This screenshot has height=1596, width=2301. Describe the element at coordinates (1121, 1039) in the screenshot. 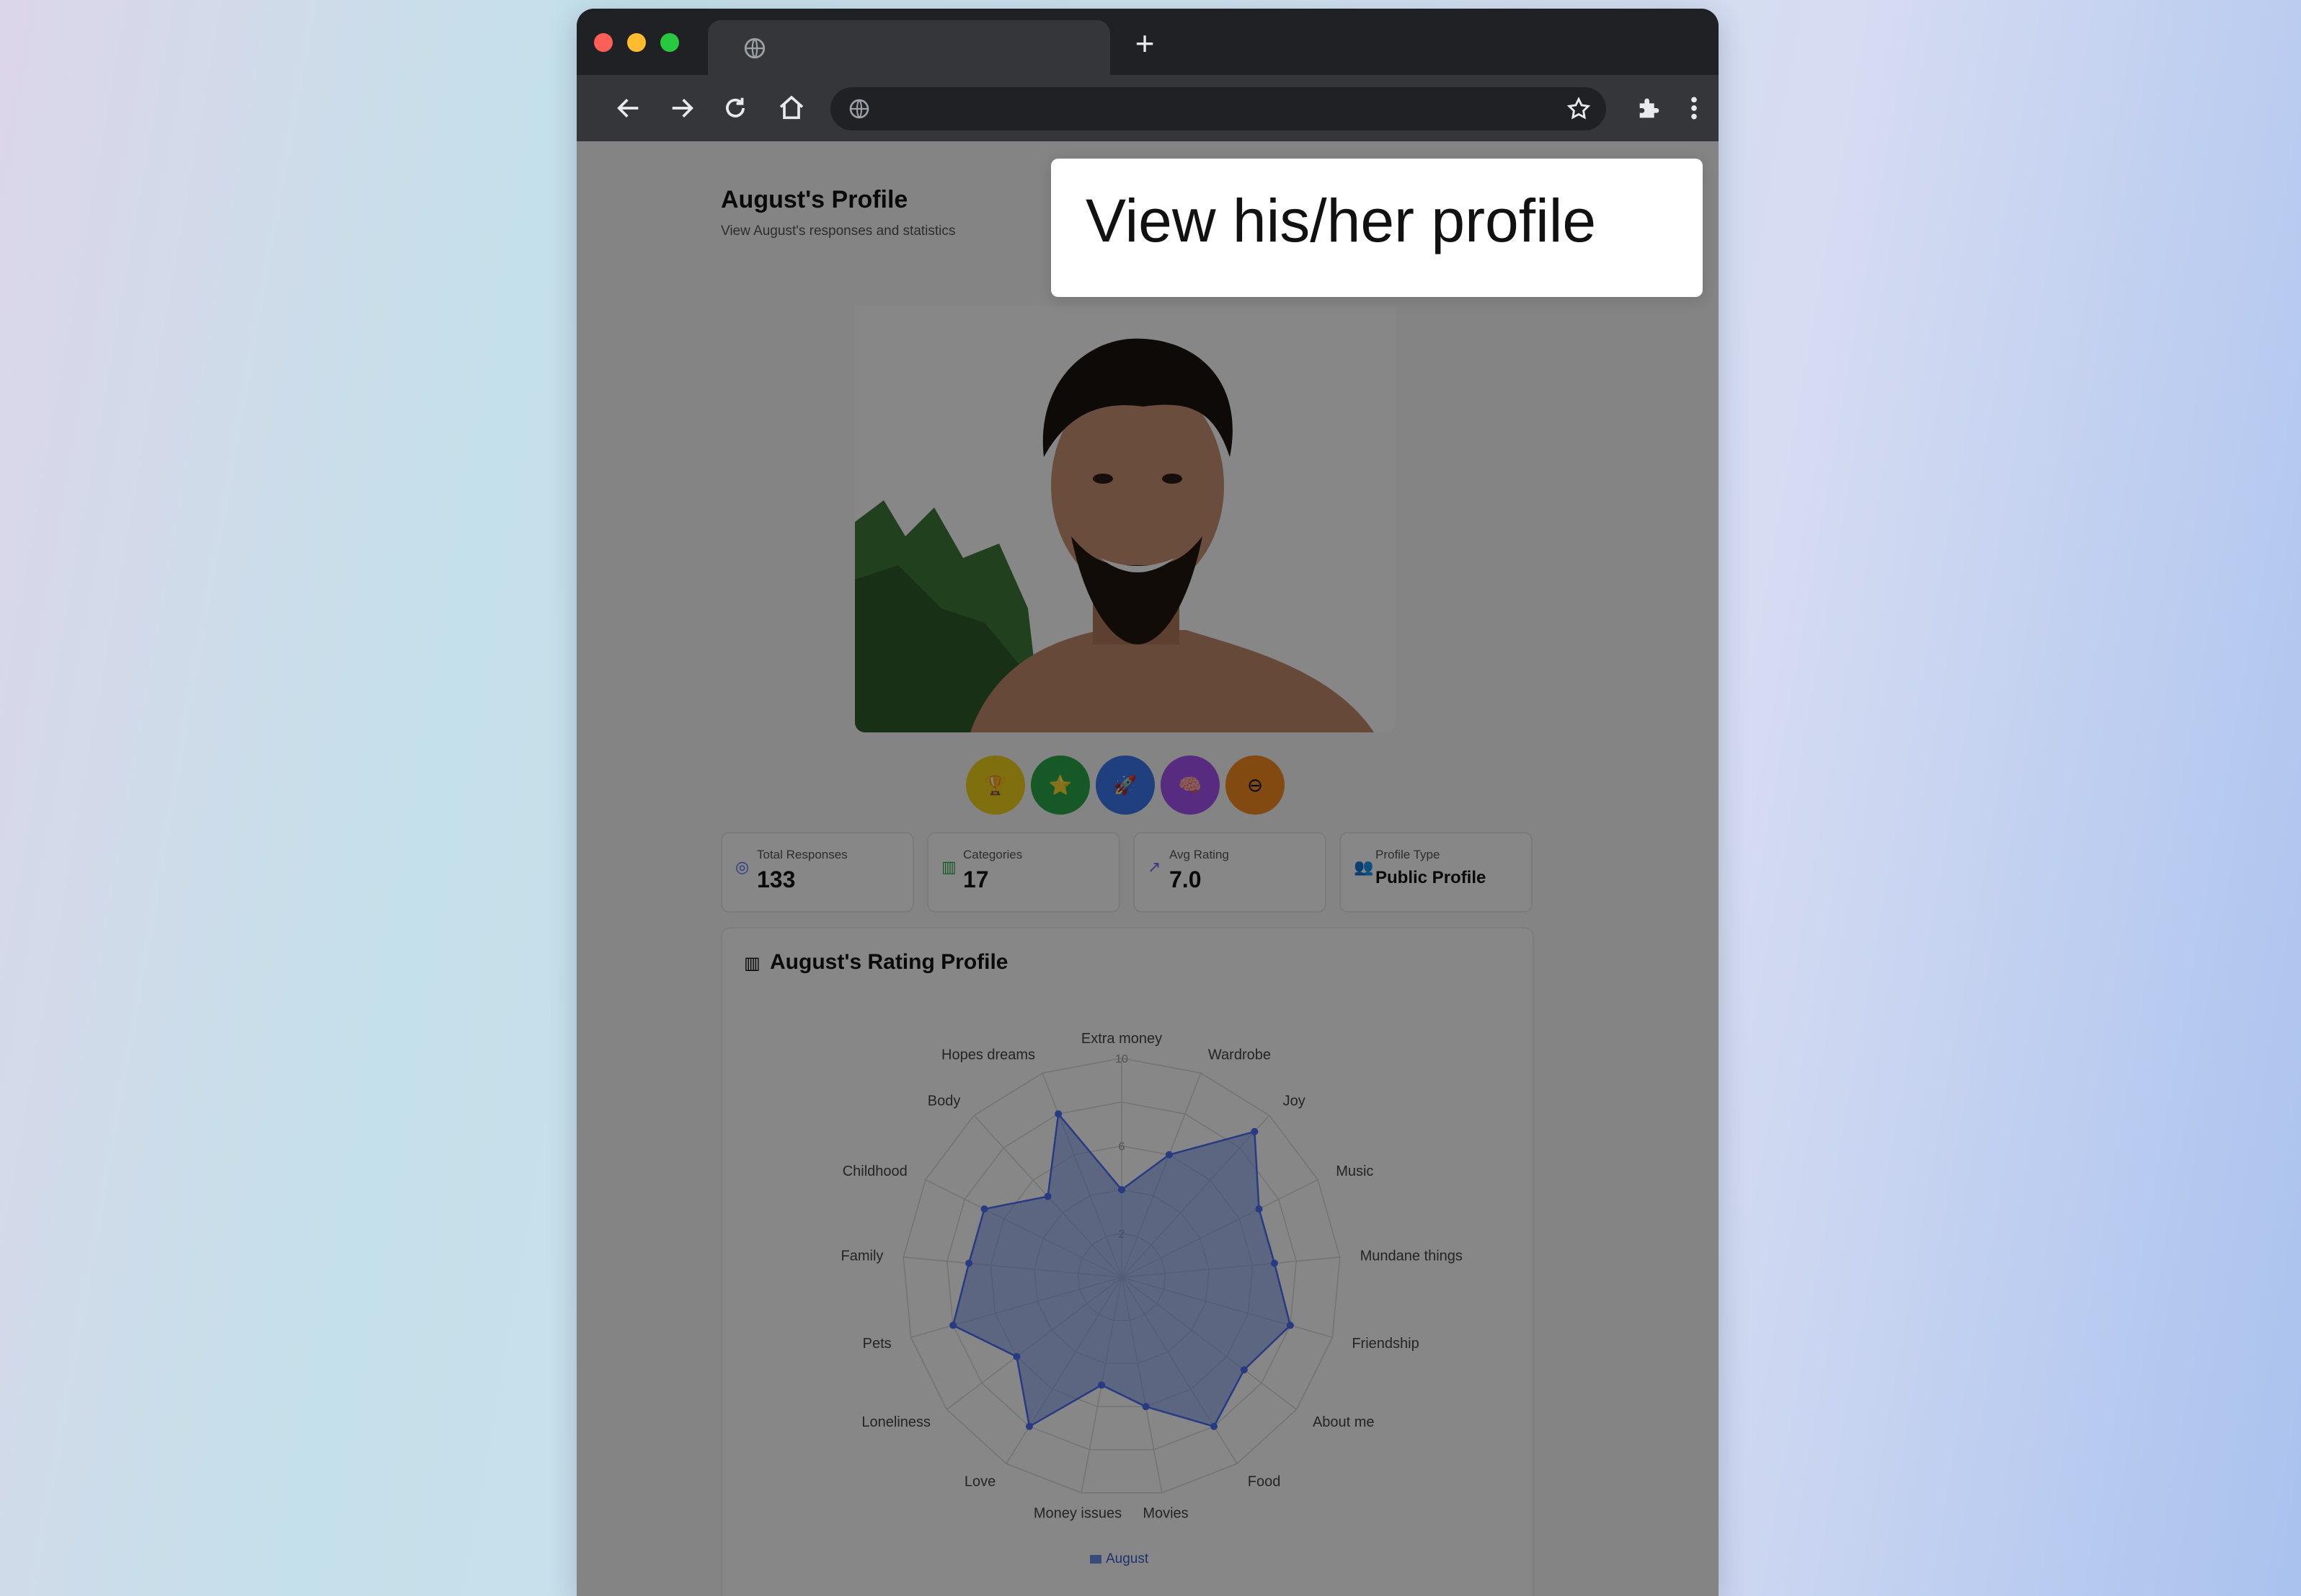

I see `axis-label: Extra money` at that location.